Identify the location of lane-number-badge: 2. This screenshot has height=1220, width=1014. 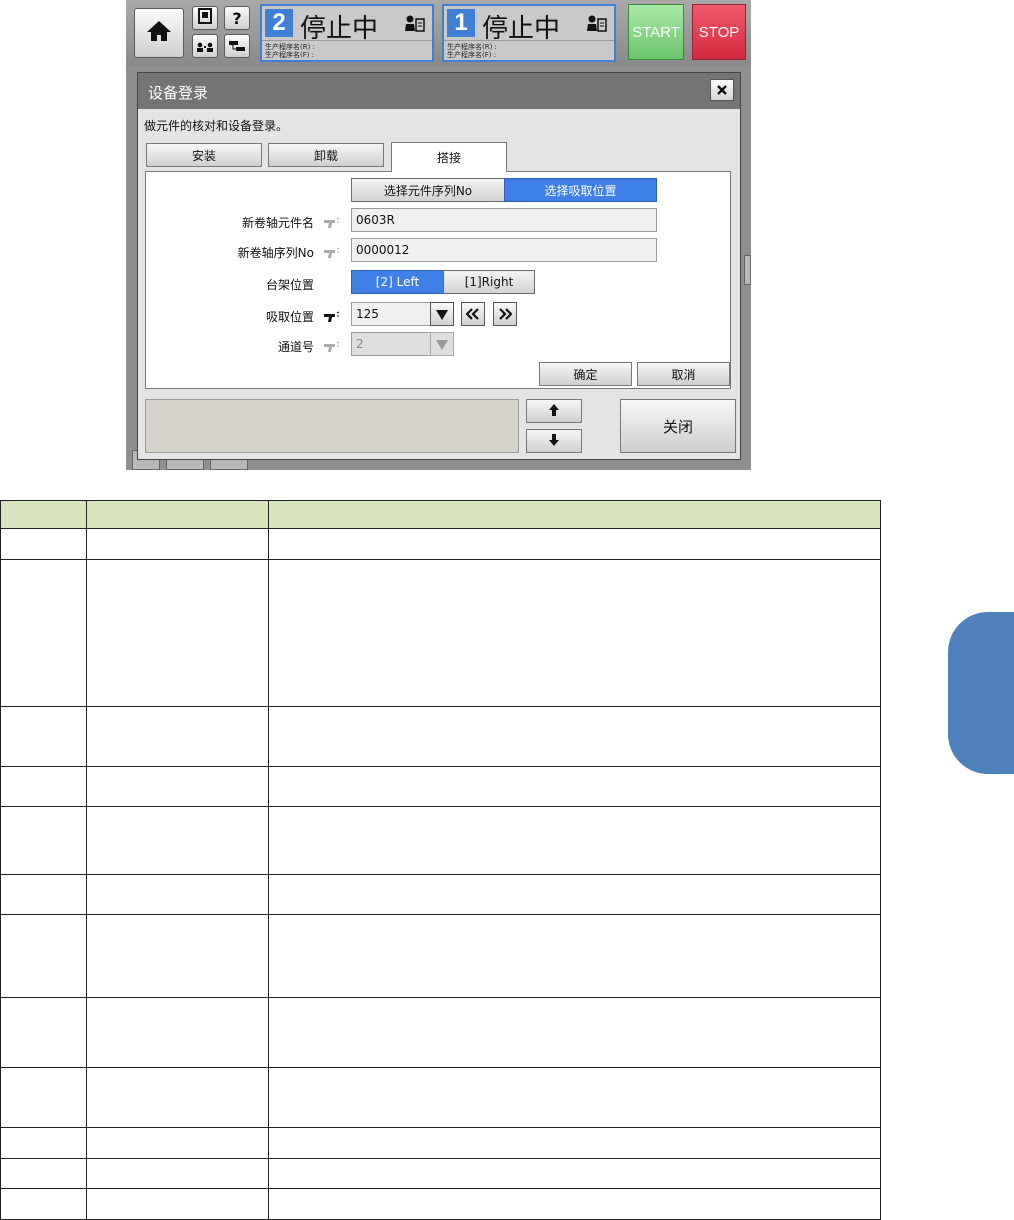
(279, 23).